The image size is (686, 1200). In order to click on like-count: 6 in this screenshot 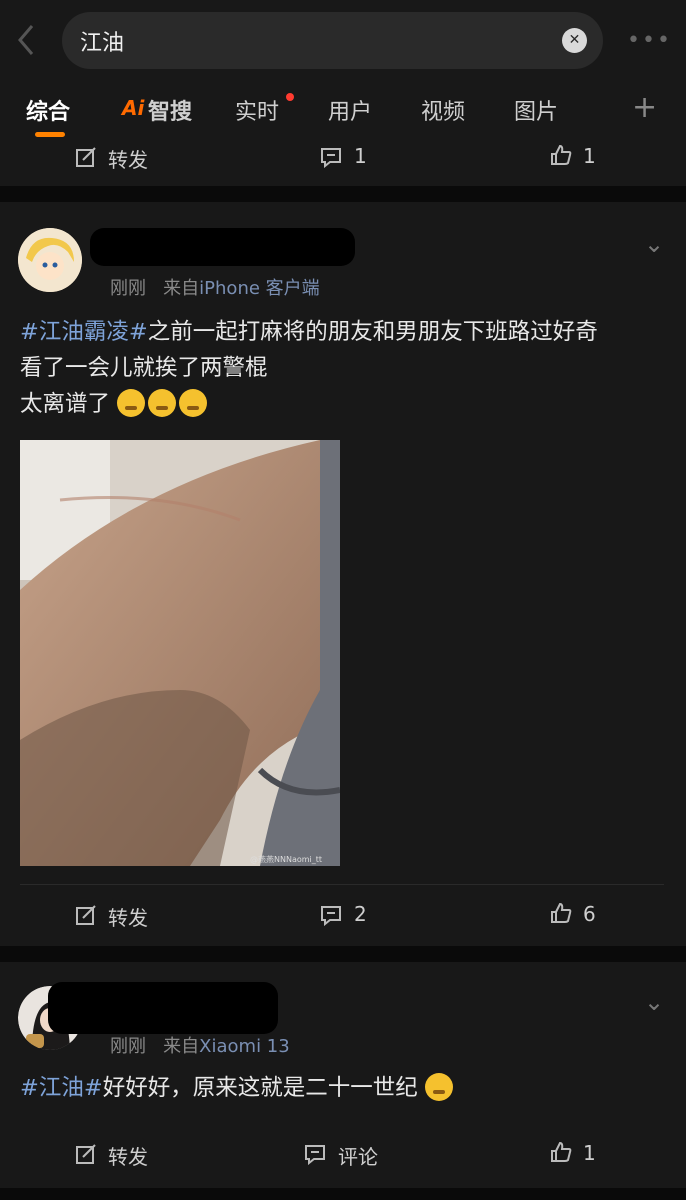, I will do `click(589, 914)`.